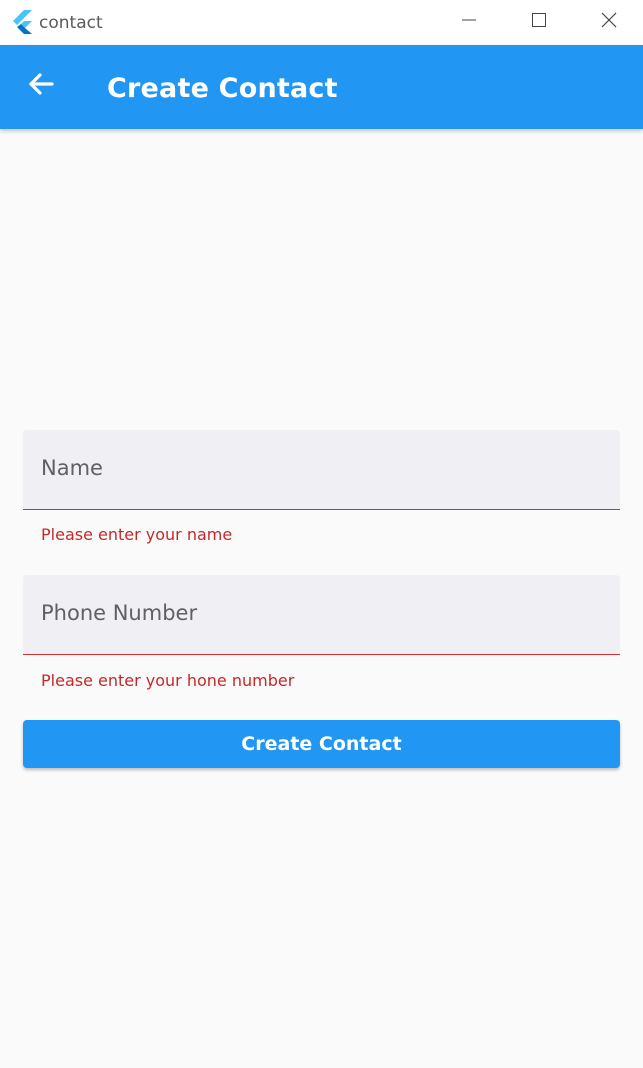 This screenshot has height=1068, width=643. What do you see at coordinates (72, 468) in the screenshot?
I see `name-field-label: Name` at bounding box center [72, 468].